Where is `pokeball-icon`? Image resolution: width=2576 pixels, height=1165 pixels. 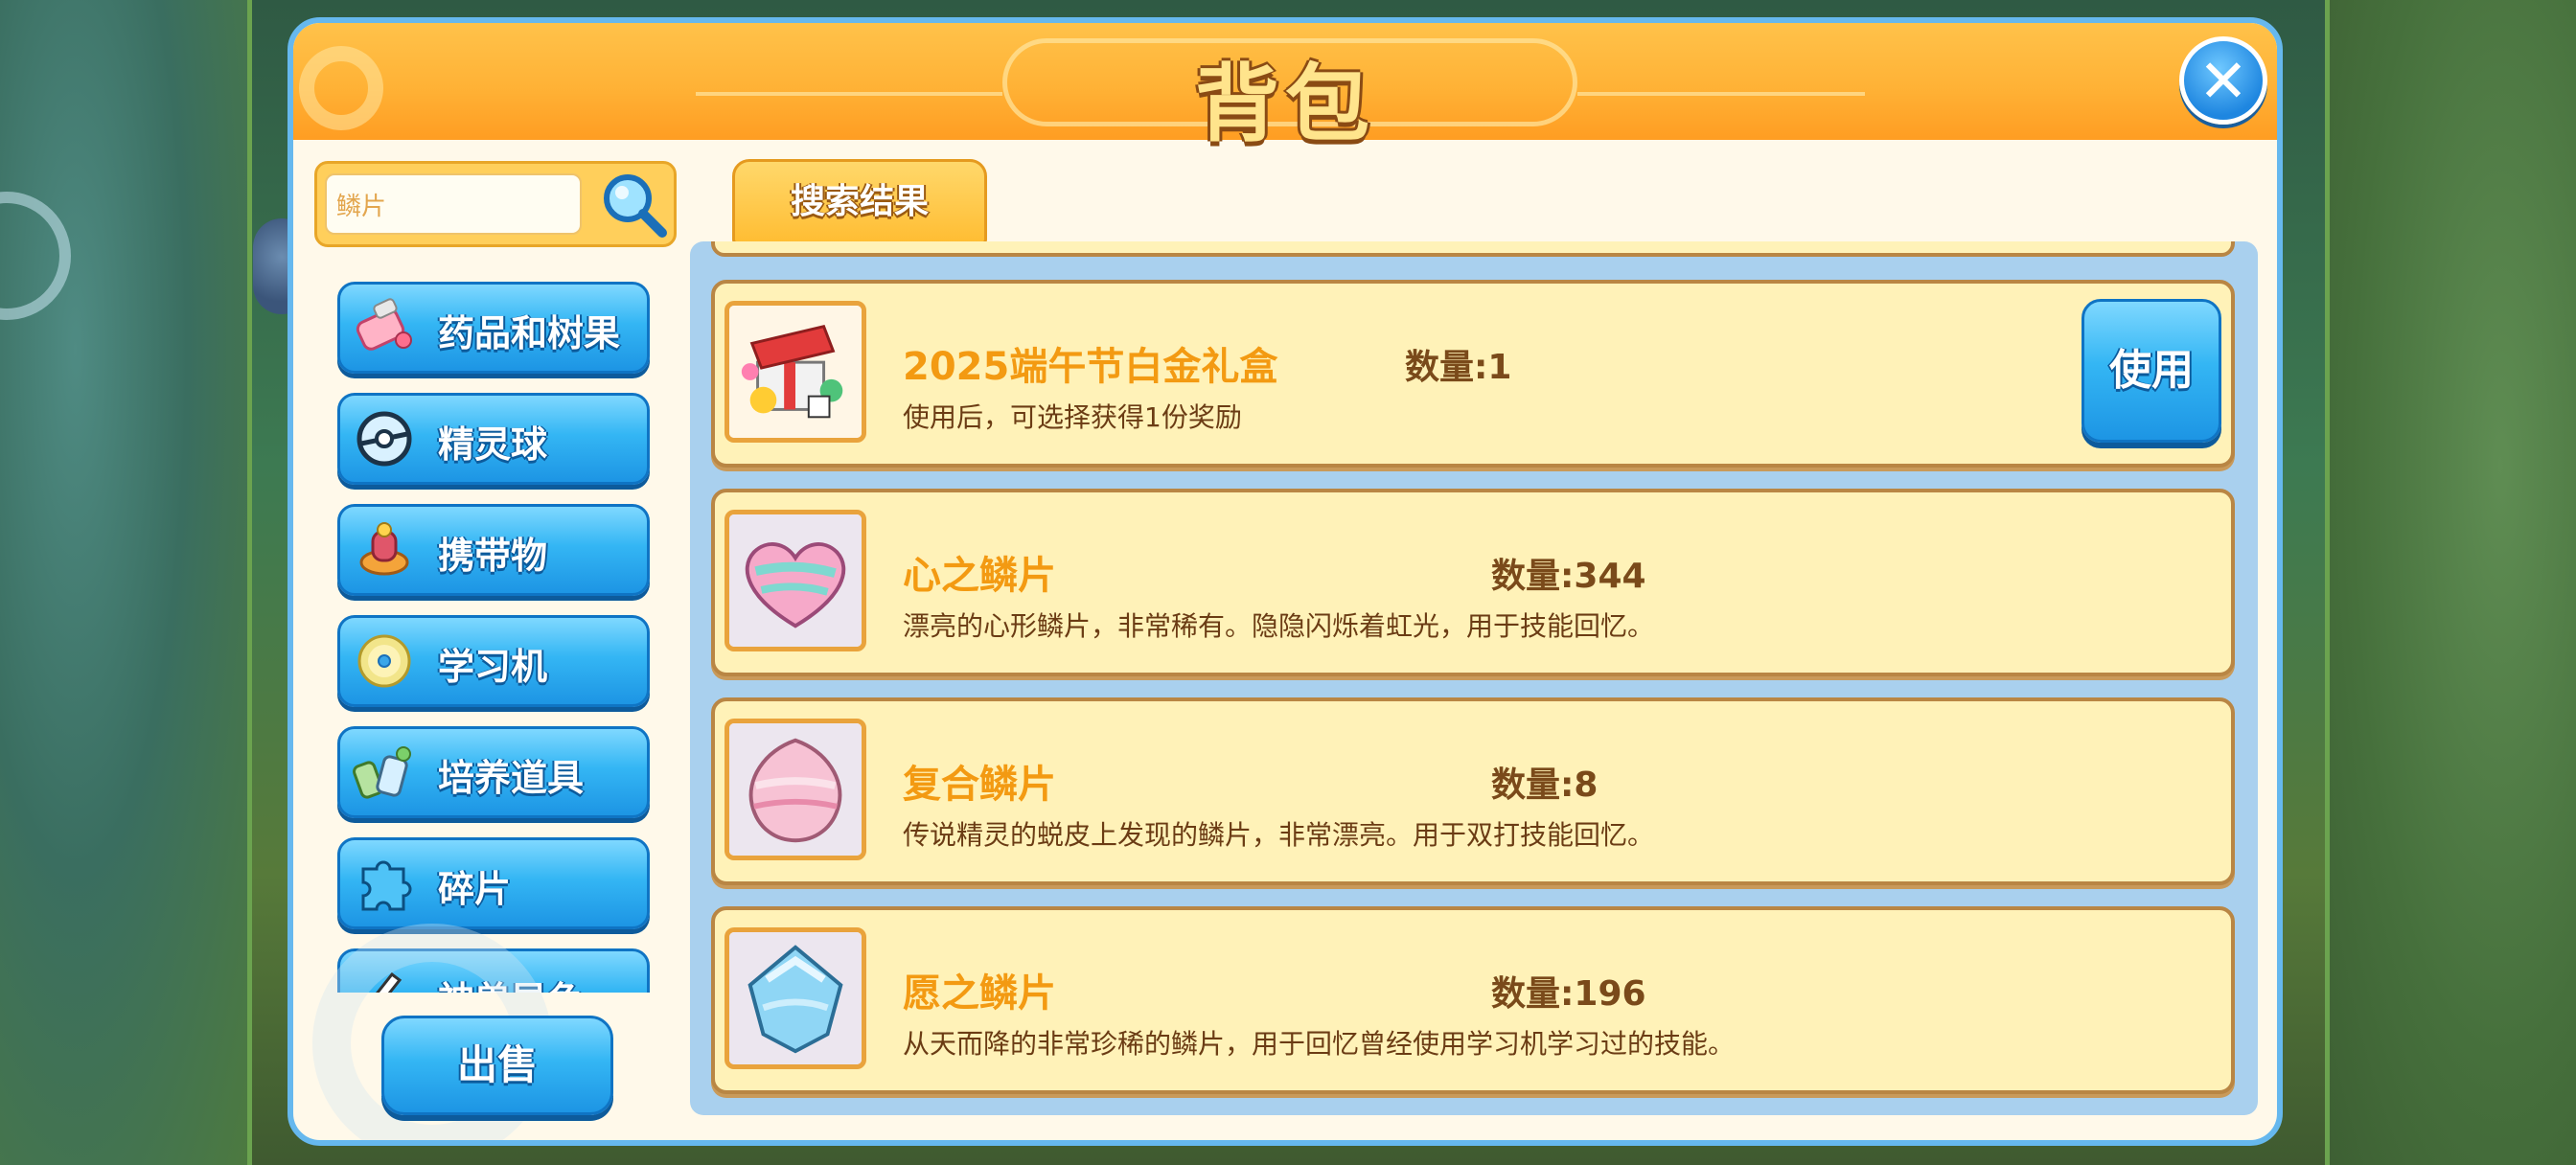
pokeball-icon is located at coordinates (384, 439).